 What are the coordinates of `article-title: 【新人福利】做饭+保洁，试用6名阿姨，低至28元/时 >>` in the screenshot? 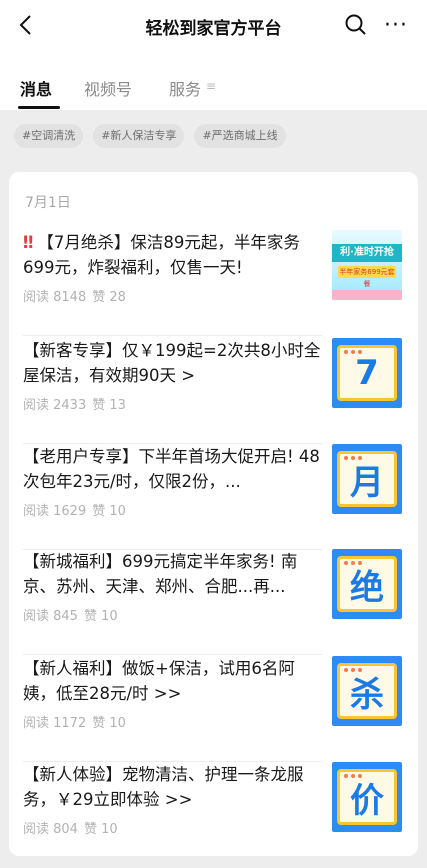 It's located at (159, 681).